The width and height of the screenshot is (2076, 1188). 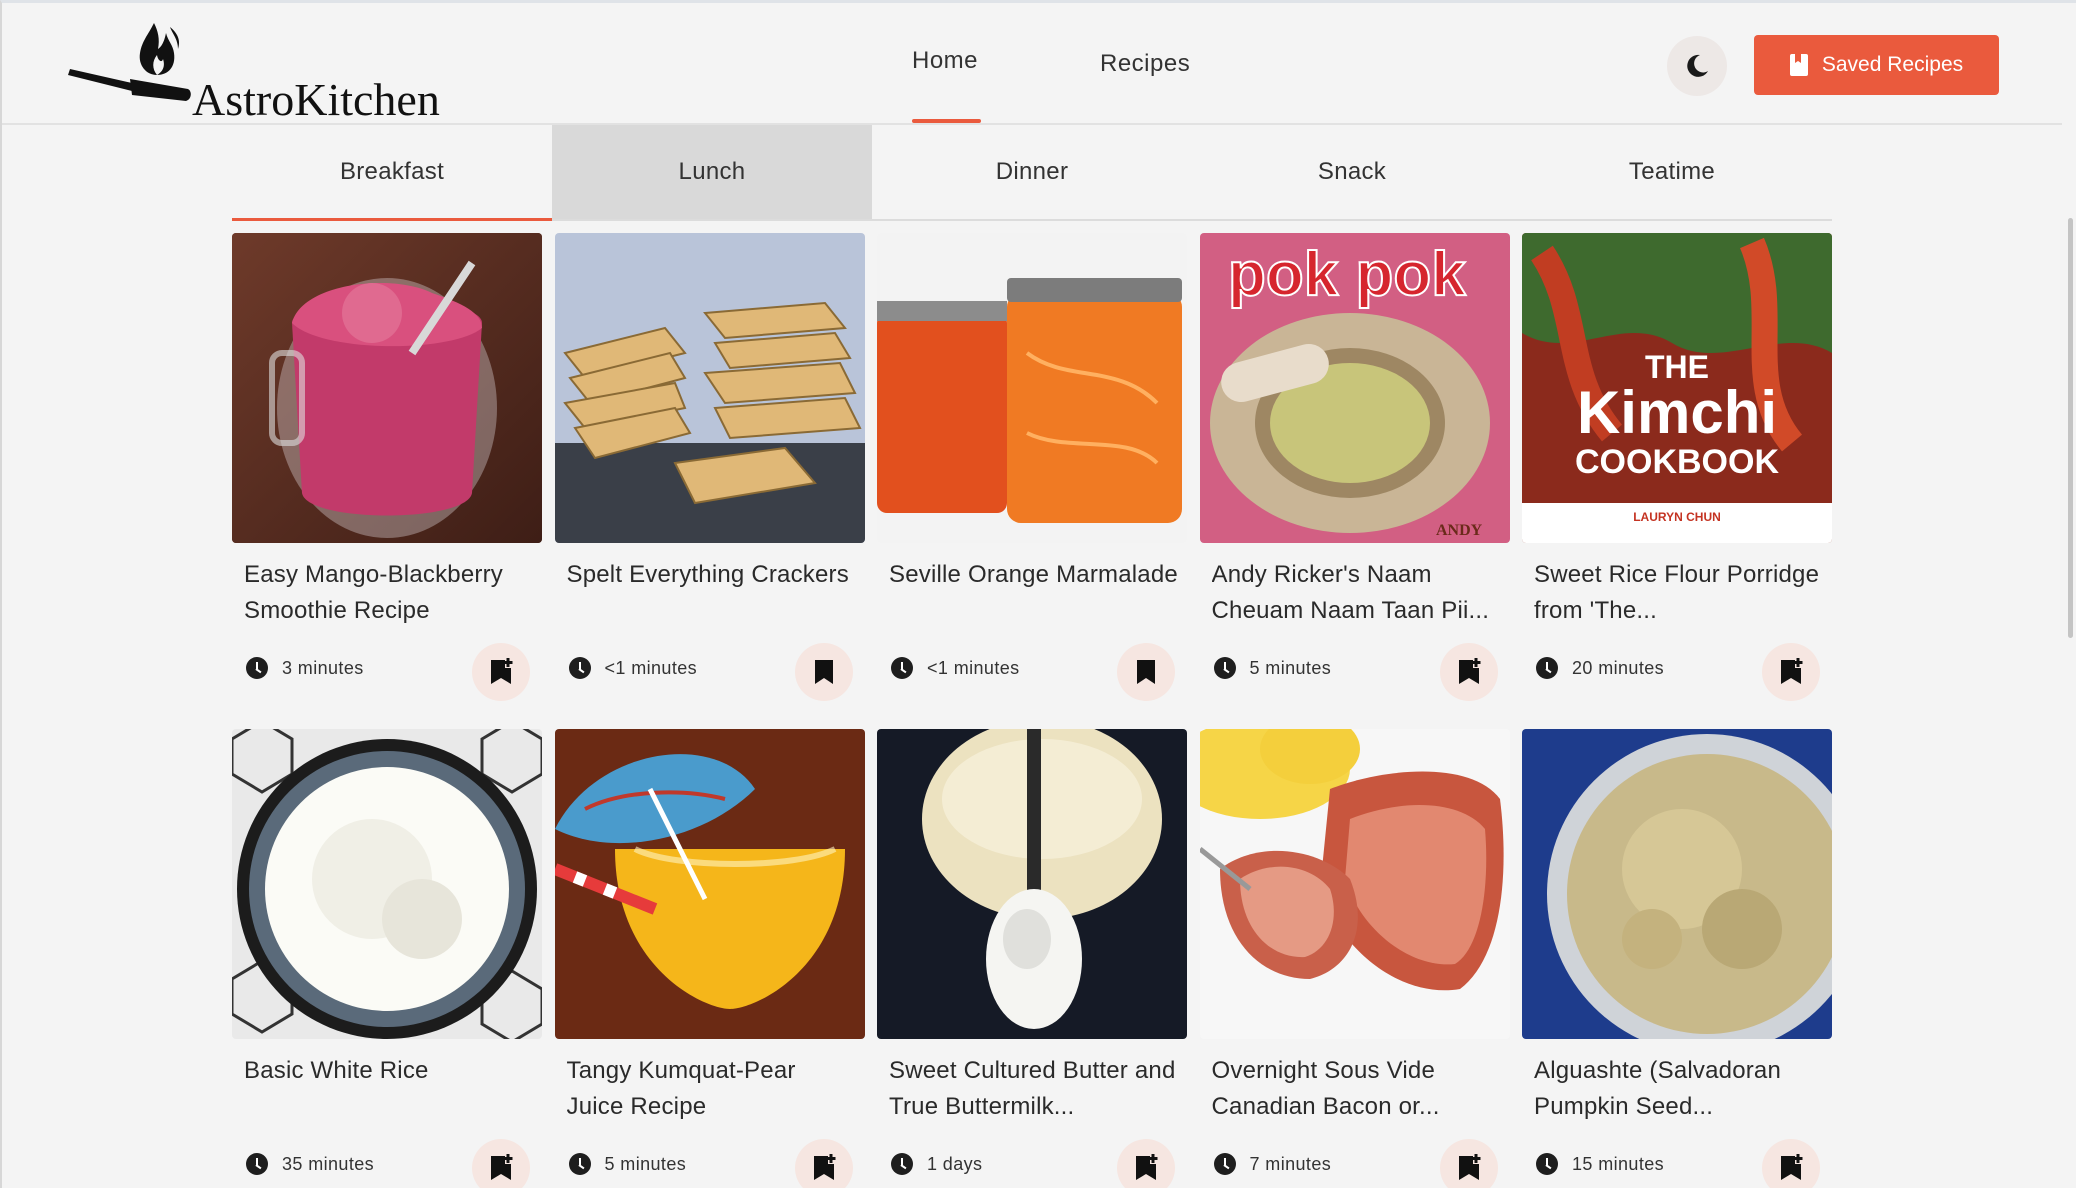 I want to click on recipe-title: Basic White Rice, so click(x=389, y=1071).